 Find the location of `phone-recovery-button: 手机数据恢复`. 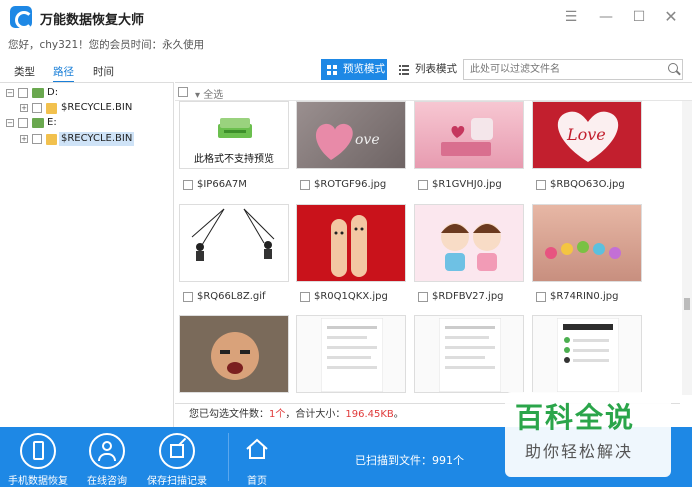

phone-recovery-button: 手机数据恢复 is located at coordinates (38, 457).